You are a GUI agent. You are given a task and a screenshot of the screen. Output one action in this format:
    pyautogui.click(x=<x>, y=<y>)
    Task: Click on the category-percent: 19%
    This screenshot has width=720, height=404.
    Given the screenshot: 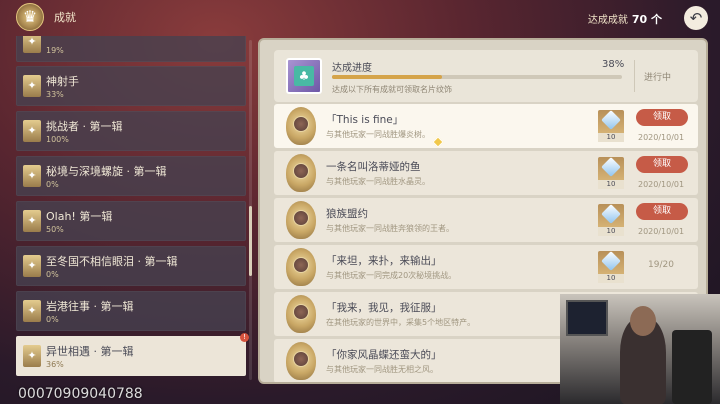 What is the action you would take?
    pyautogui.click(x=55, y=50)
    